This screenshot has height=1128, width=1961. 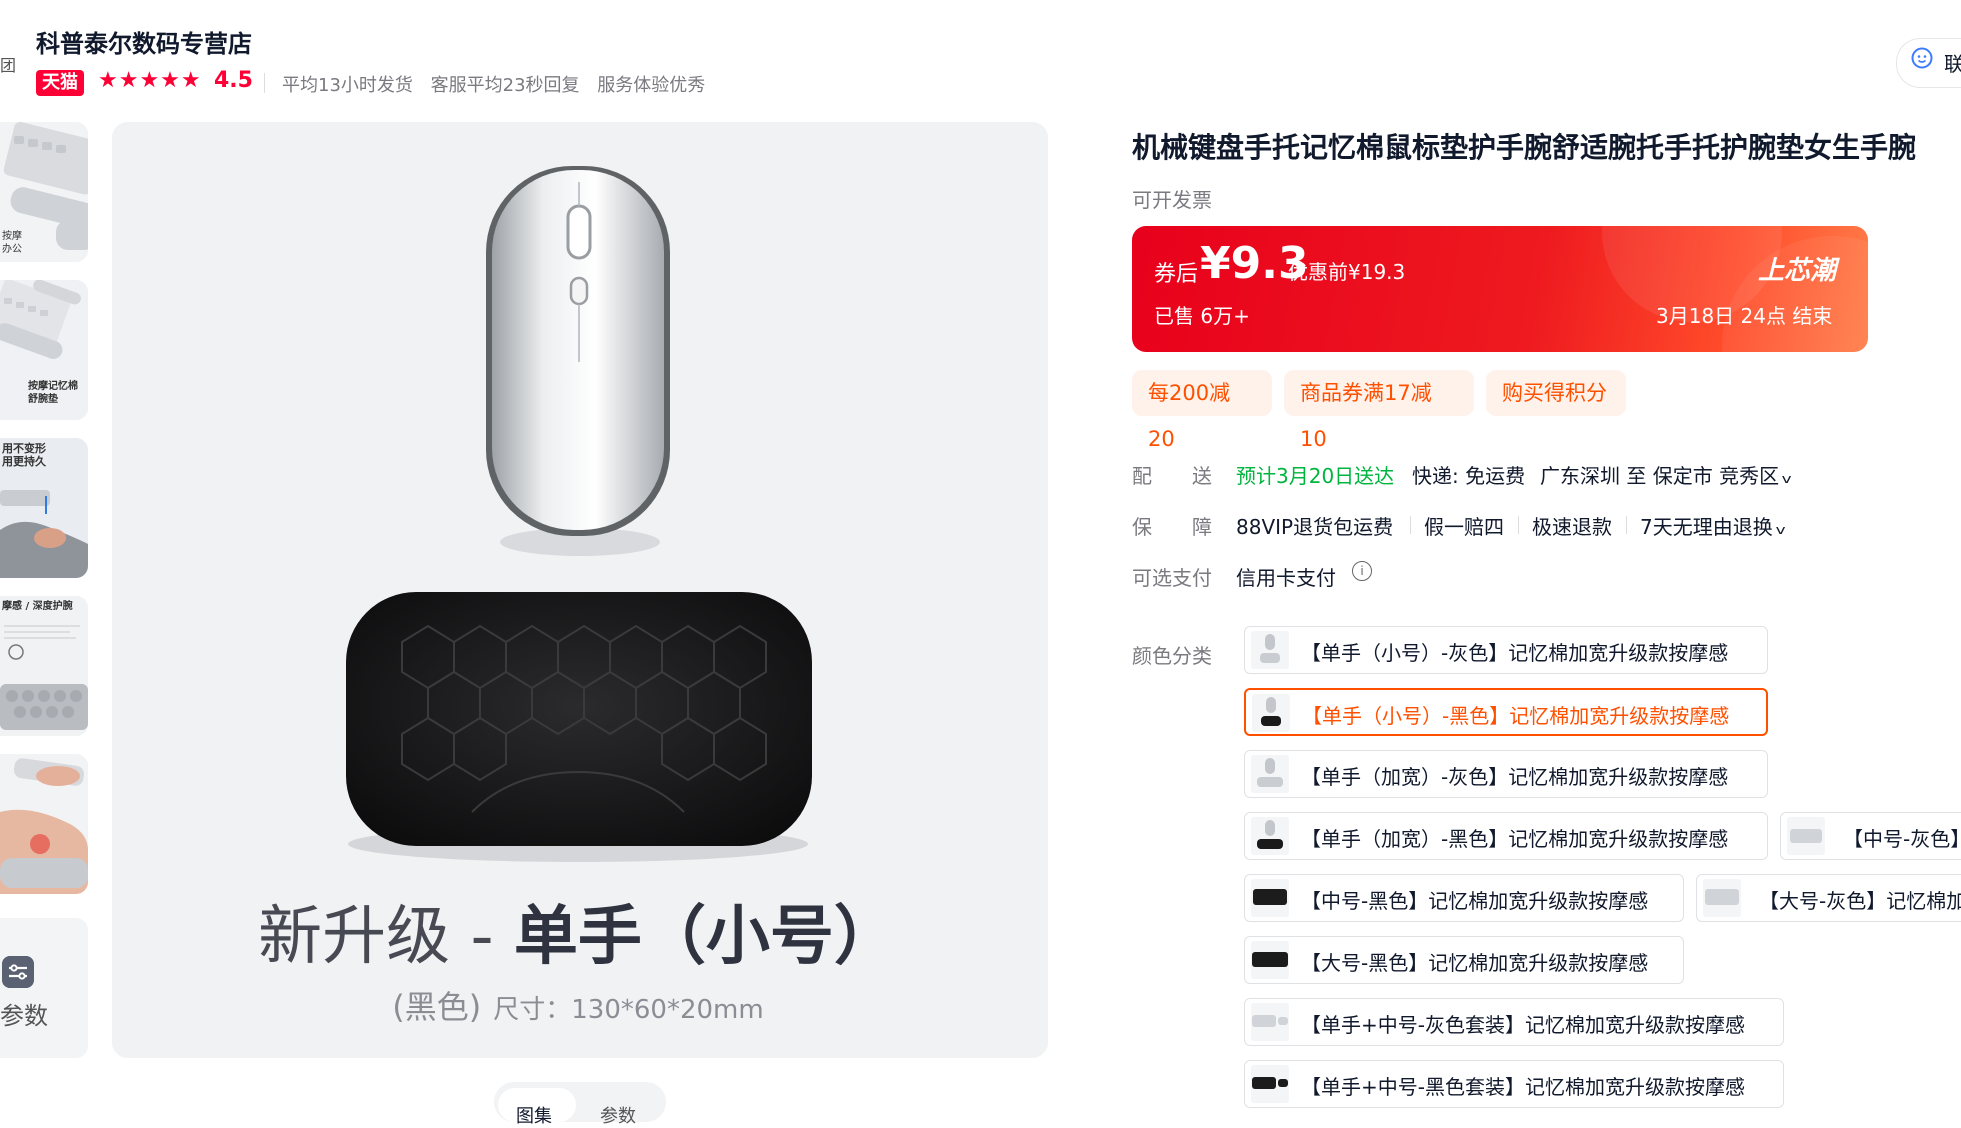 I want to click on rating-score: 4.5, so click(x=233, y=80).